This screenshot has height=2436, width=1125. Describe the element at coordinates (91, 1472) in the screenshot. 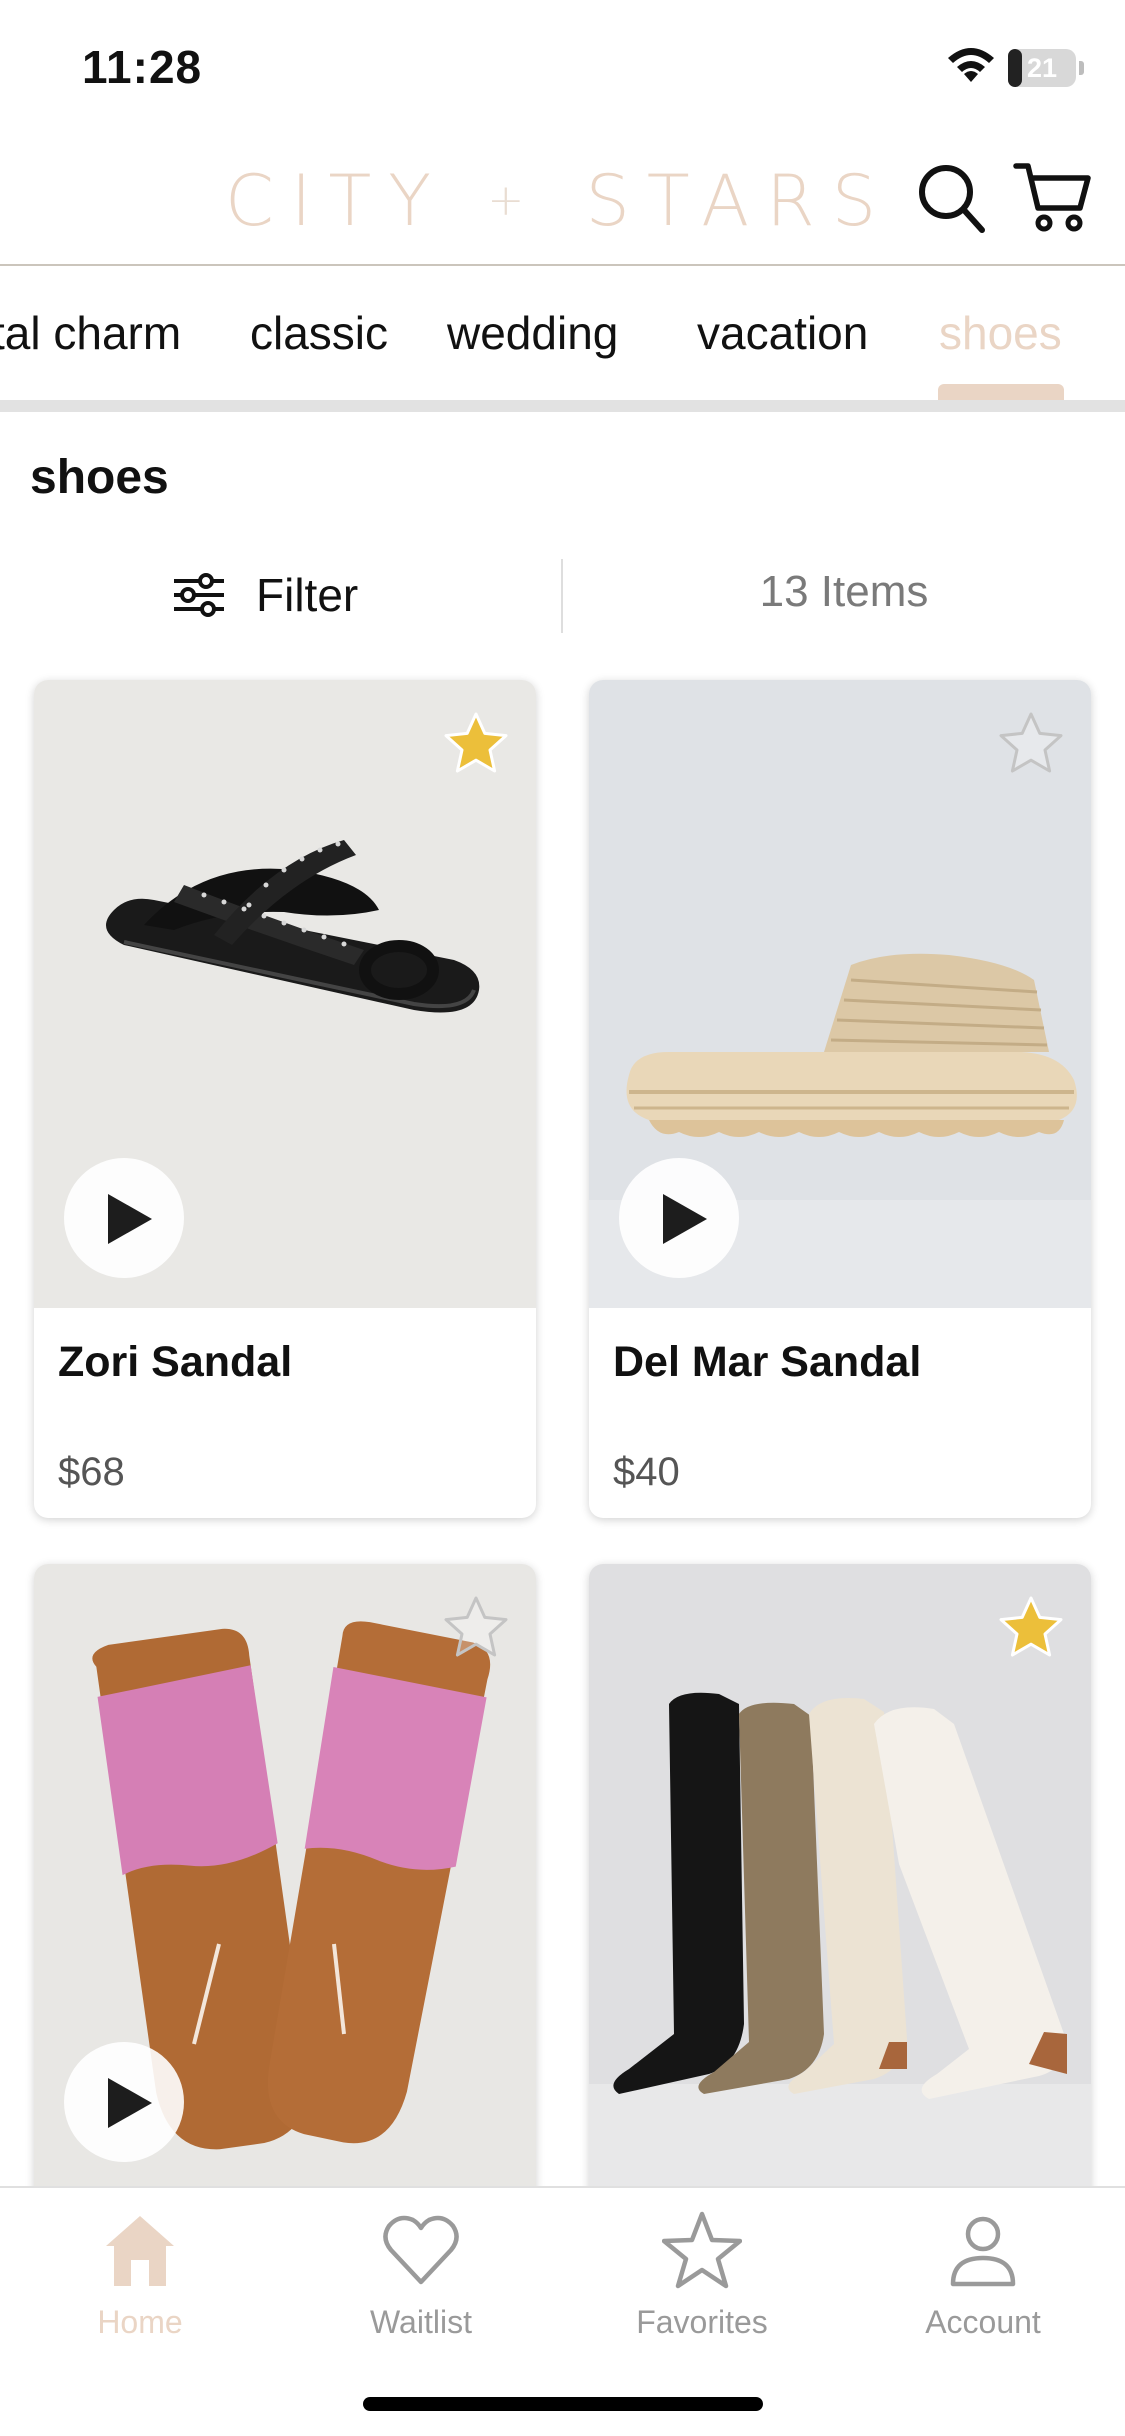

I see `product-price: $68` at that location.